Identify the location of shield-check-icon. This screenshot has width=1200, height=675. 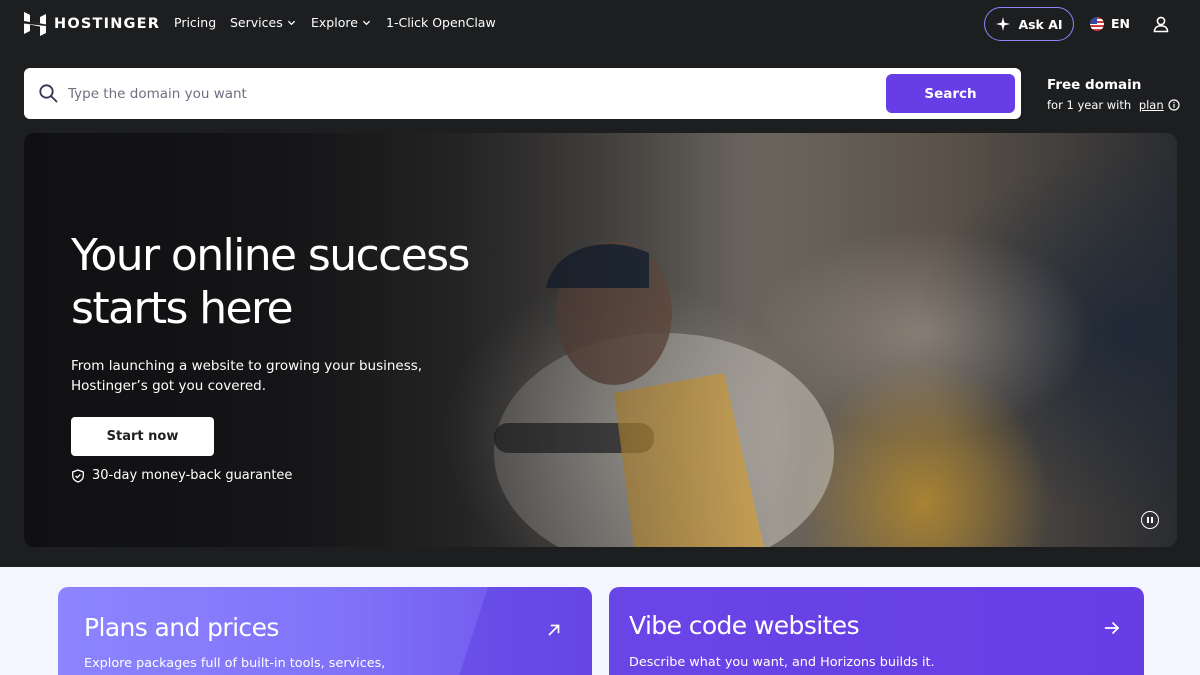
(78, 475).